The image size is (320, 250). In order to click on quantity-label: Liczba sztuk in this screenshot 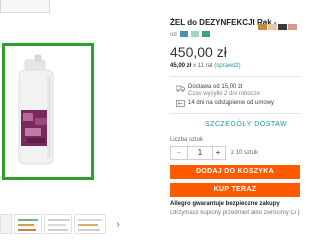, I will do `click(187, 140)`.